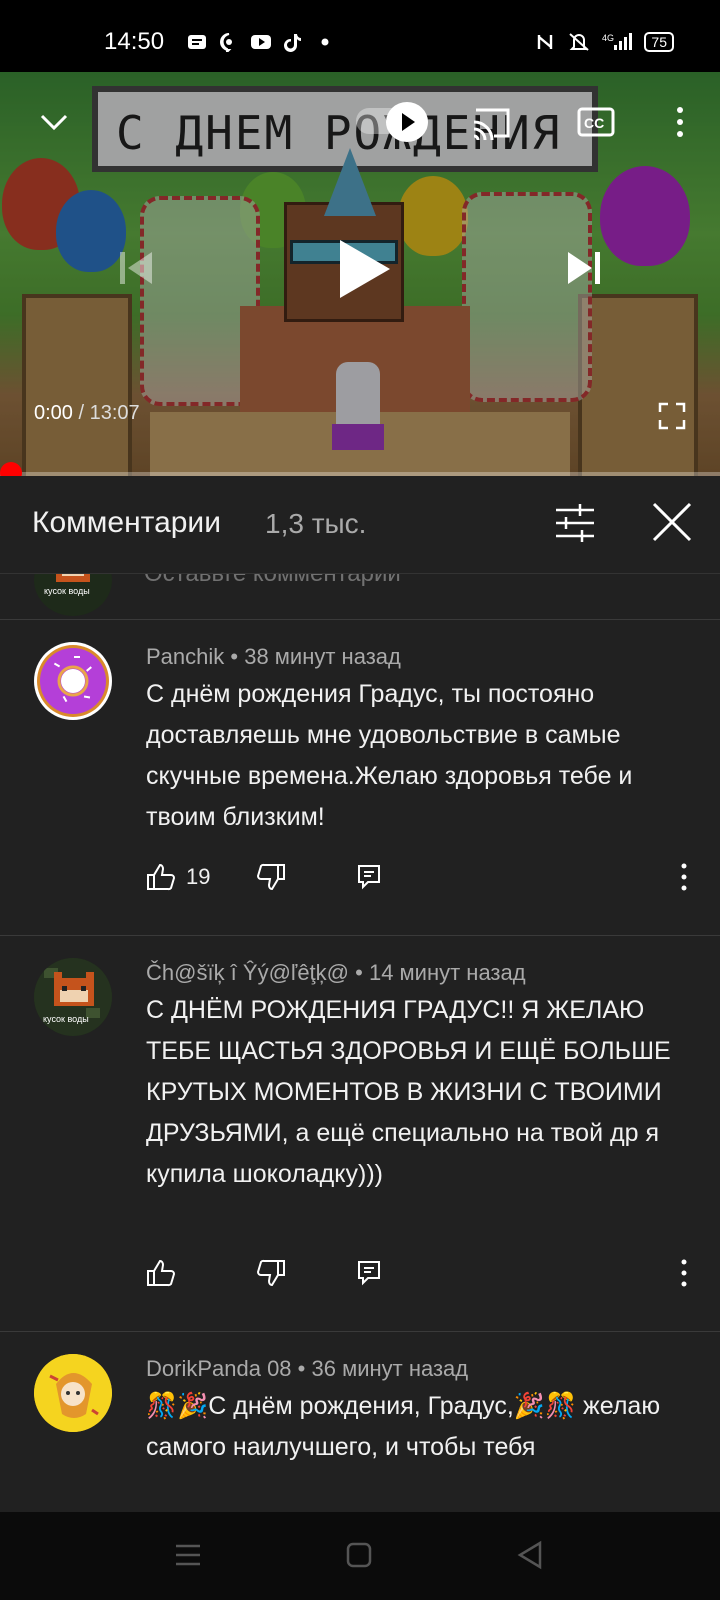  What do you see at coordinates (53, 413) in the screenshot?
I see `current-time: 0:00` at bounding box center [53, 413].